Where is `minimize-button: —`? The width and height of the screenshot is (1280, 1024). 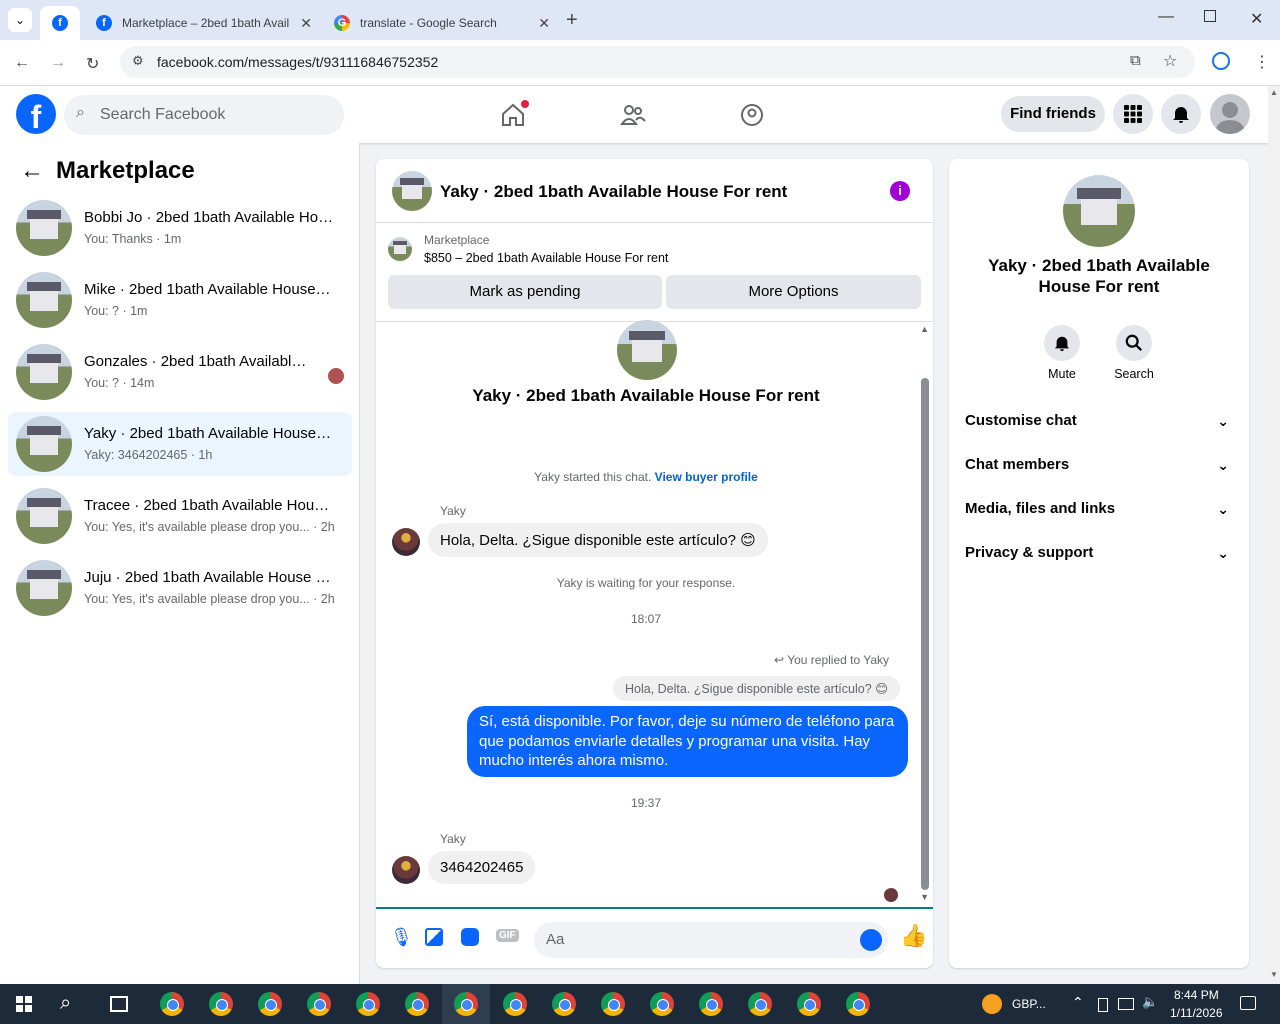 minimize-button: — is located at coordinates (1166, 17).